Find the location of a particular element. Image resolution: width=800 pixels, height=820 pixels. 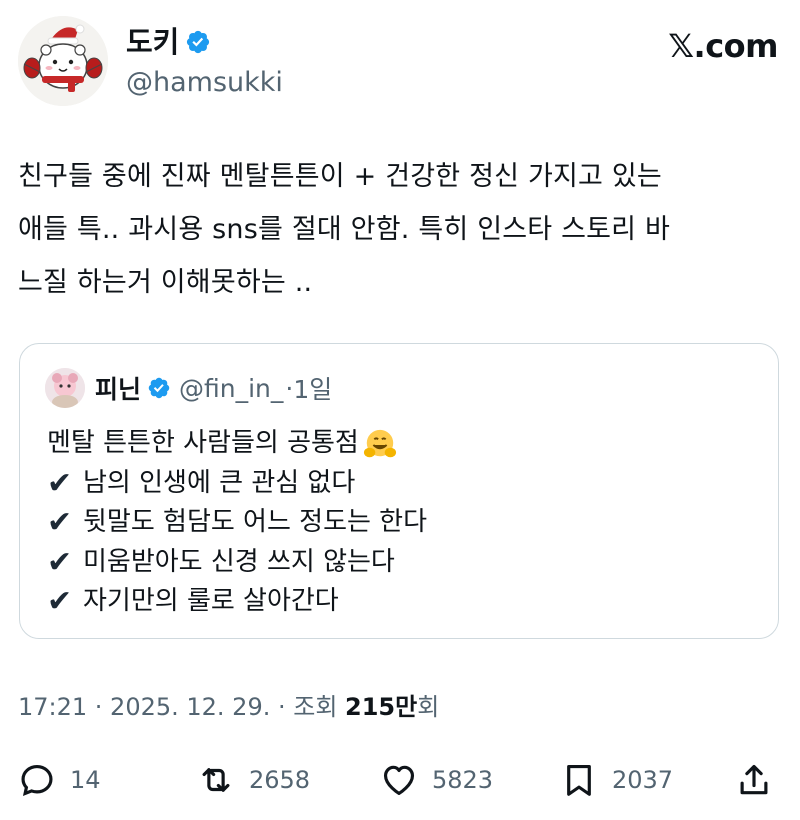

quote-list-item: ✔ 미움받아도 신경 쓰지 않는다 is located at coordinates (407, 563).